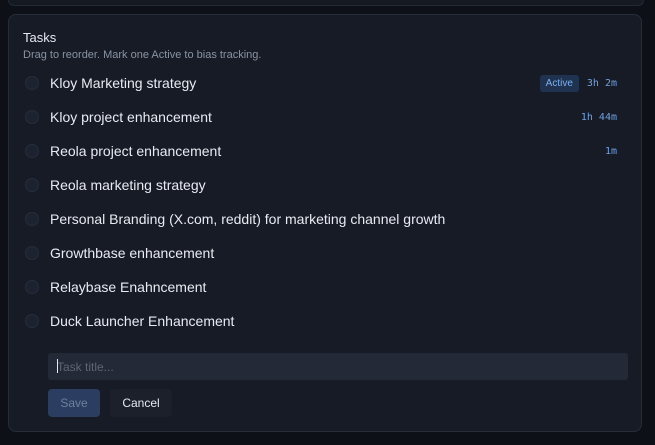  What do you see at coordinates (123, 83) in the screenshot?
I see `task-label: Kloy Marketing strategy` at bounding box center [123, 83].